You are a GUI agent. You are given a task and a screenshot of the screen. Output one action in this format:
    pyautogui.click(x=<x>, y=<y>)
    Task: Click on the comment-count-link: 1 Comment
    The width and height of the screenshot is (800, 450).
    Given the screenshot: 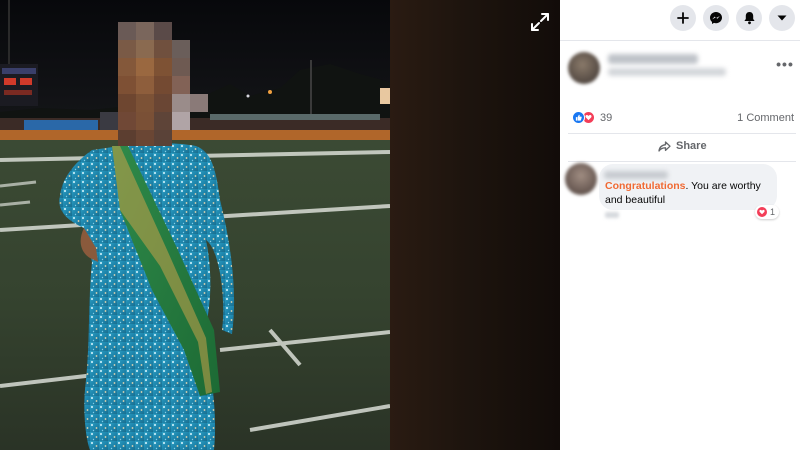 What is the action you would take?
    pyautogui.click(x=765, y=118)
    